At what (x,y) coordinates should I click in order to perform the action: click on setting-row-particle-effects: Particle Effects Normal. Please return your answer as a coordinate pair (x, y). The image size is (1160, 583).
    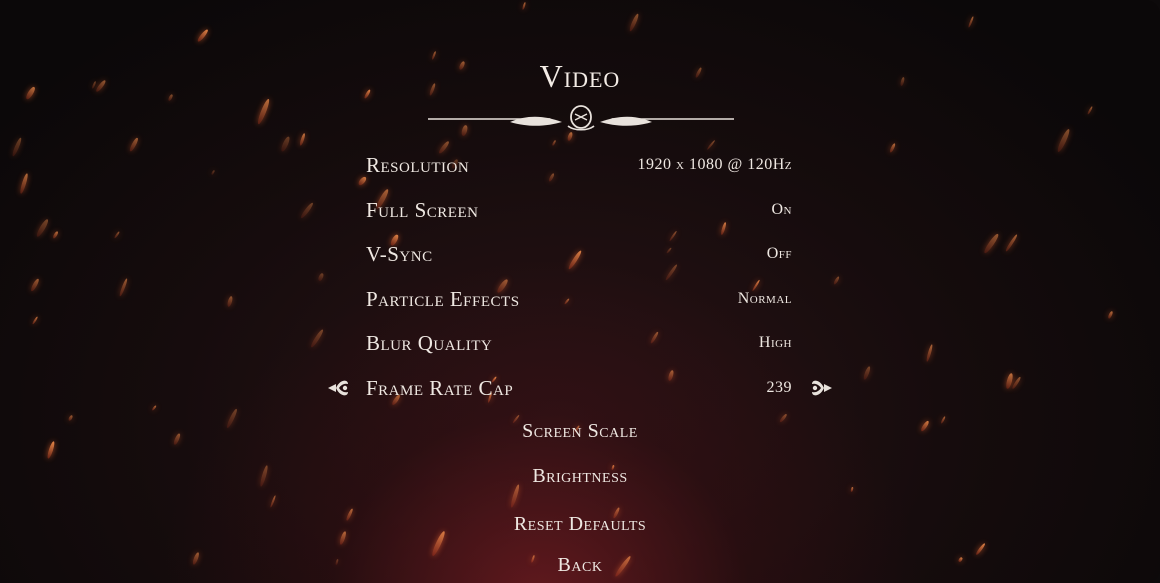
    Looking at the image, I should click on (579, 299).